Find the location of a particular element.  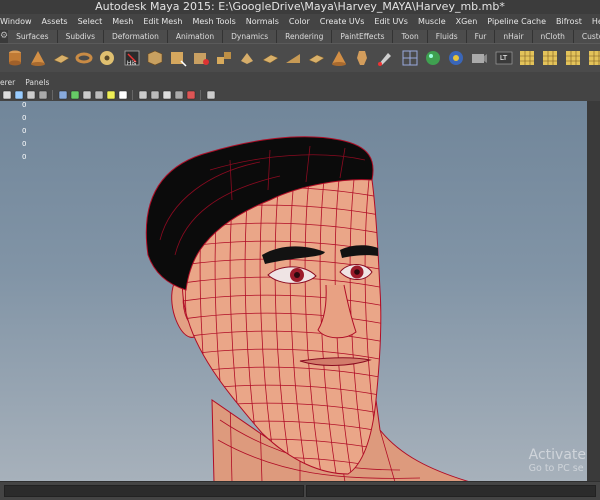

smooth-icon is located at coordinates (75, 95).